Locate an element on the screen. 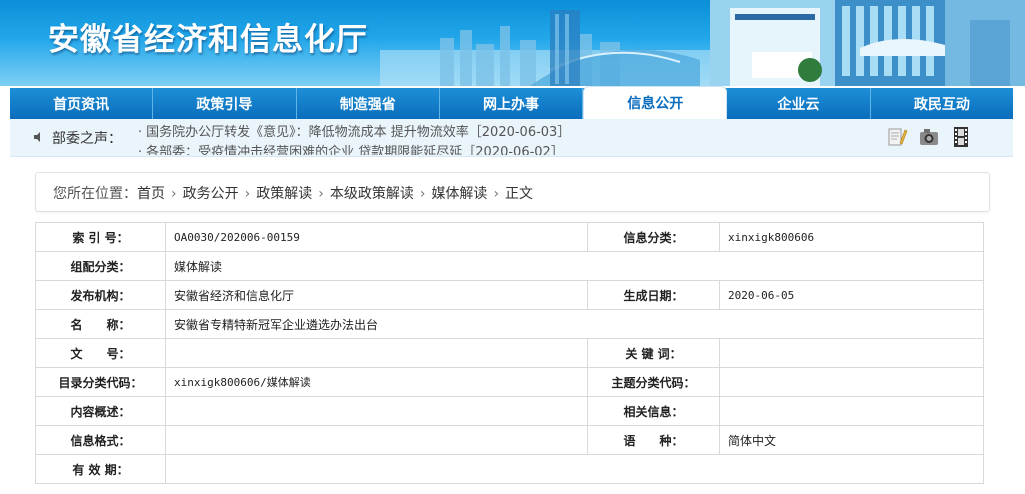  field-label: 生成日期： is located at coordinates (653, 295).